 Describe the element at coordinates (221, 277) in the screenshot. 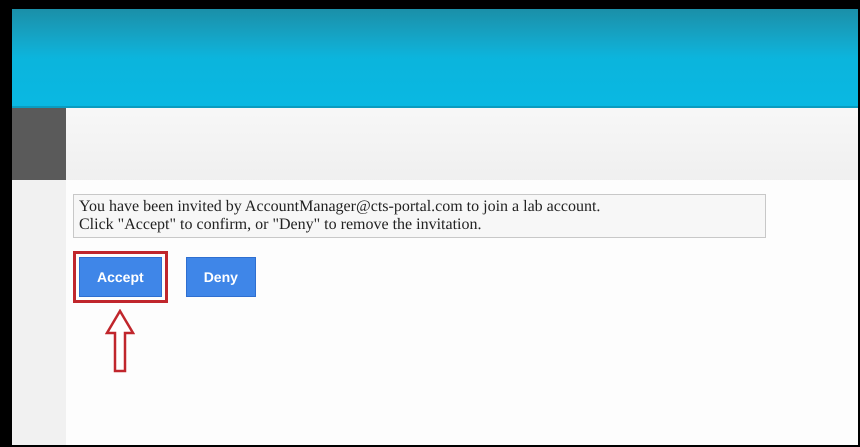

I see `action-button: Deny` at that location.